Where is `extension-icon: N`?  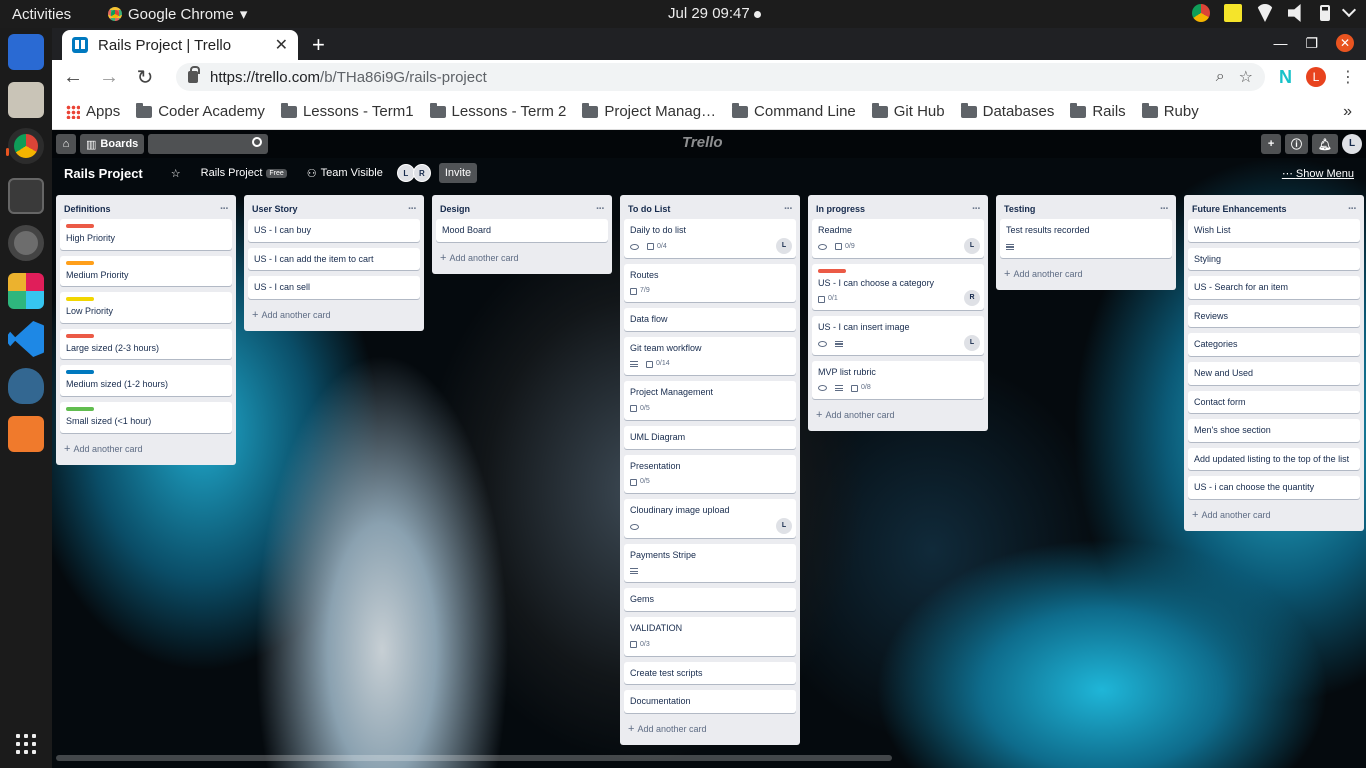 extension-icon: N is located at coordinates (1285, 77).